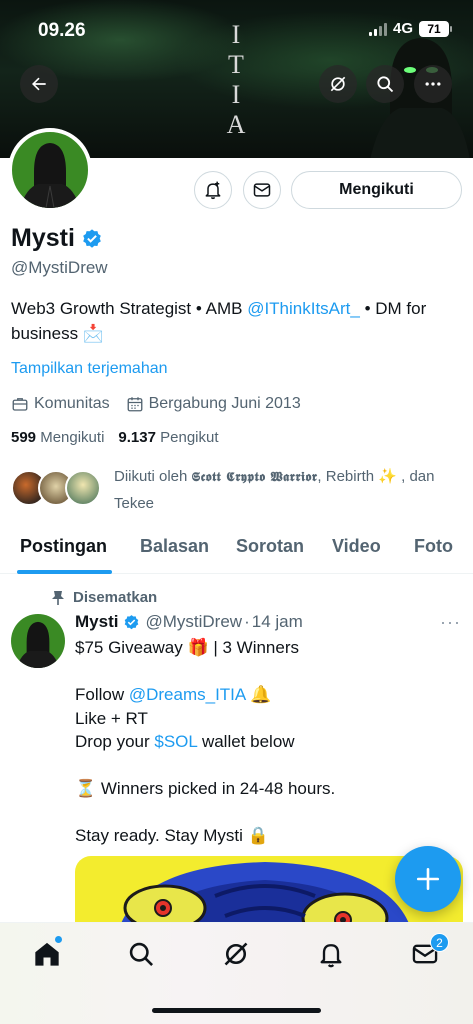  Describe the element at coordinates (236, 29) in the screenshot. I see `status-bar: 09.26 4G 71` at that location.